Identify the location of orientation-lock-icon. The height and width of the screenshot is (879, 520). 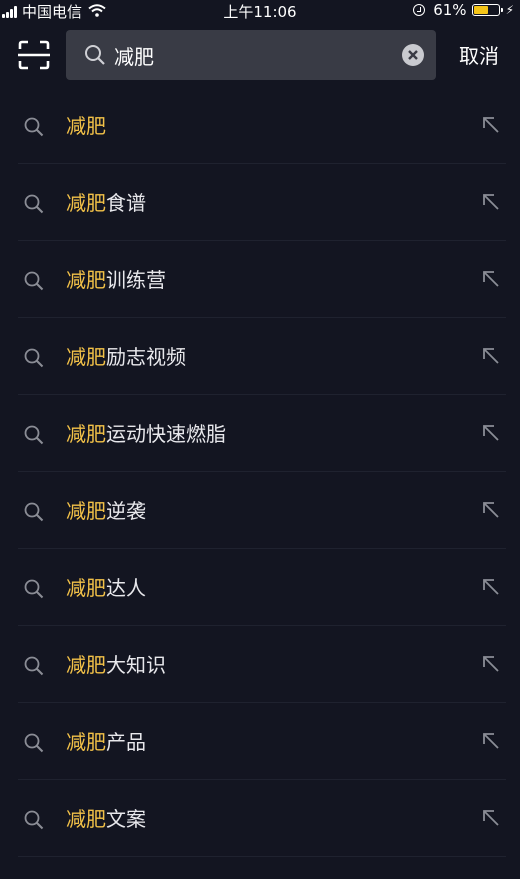
(419, 10).